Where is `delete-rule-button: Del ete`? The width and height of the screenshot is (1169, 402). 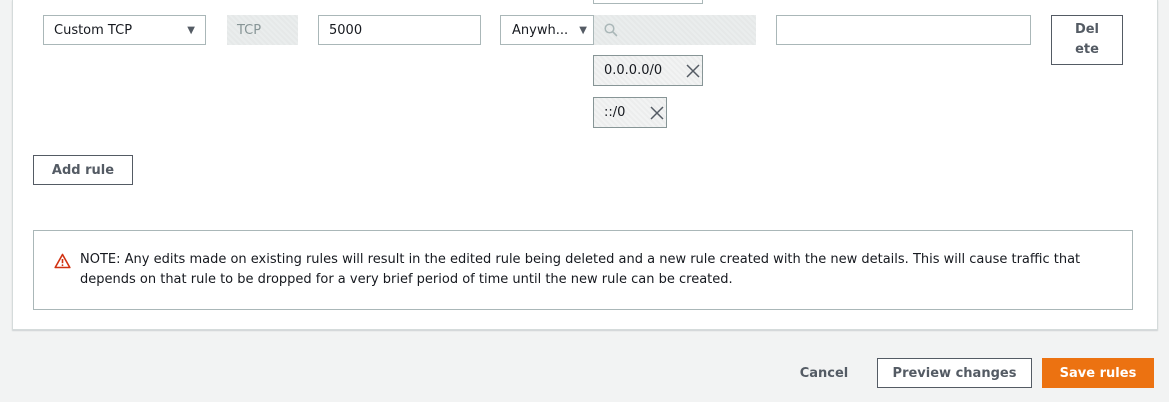 delete-rule-button: Del ete is located at coordinates (1087, 40).